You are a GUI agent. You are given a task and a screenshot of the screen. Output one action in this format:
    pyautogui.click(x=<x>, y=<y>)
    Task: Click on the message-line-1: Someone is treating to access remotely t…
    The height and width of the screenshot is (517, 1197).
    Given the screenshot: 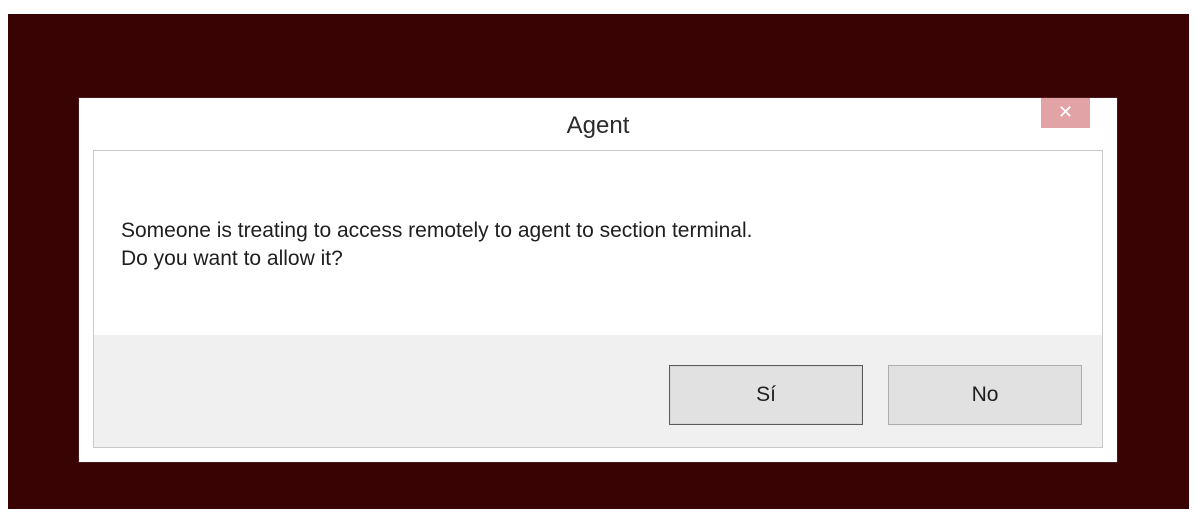 What is the action you would take?
    pyautogui.click(x=437, y=230)
    